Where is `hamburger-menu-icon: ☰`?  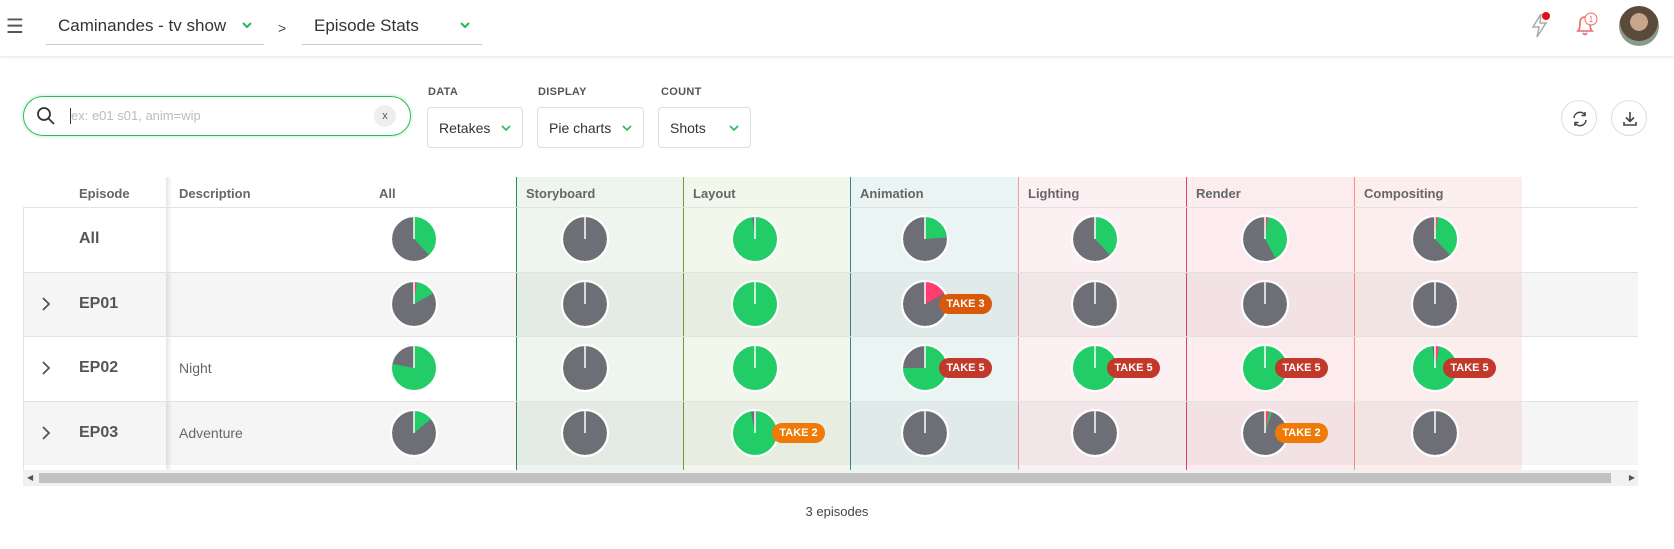
hamburger-menu-icon: ☰ is located at coordinates (15, 27).